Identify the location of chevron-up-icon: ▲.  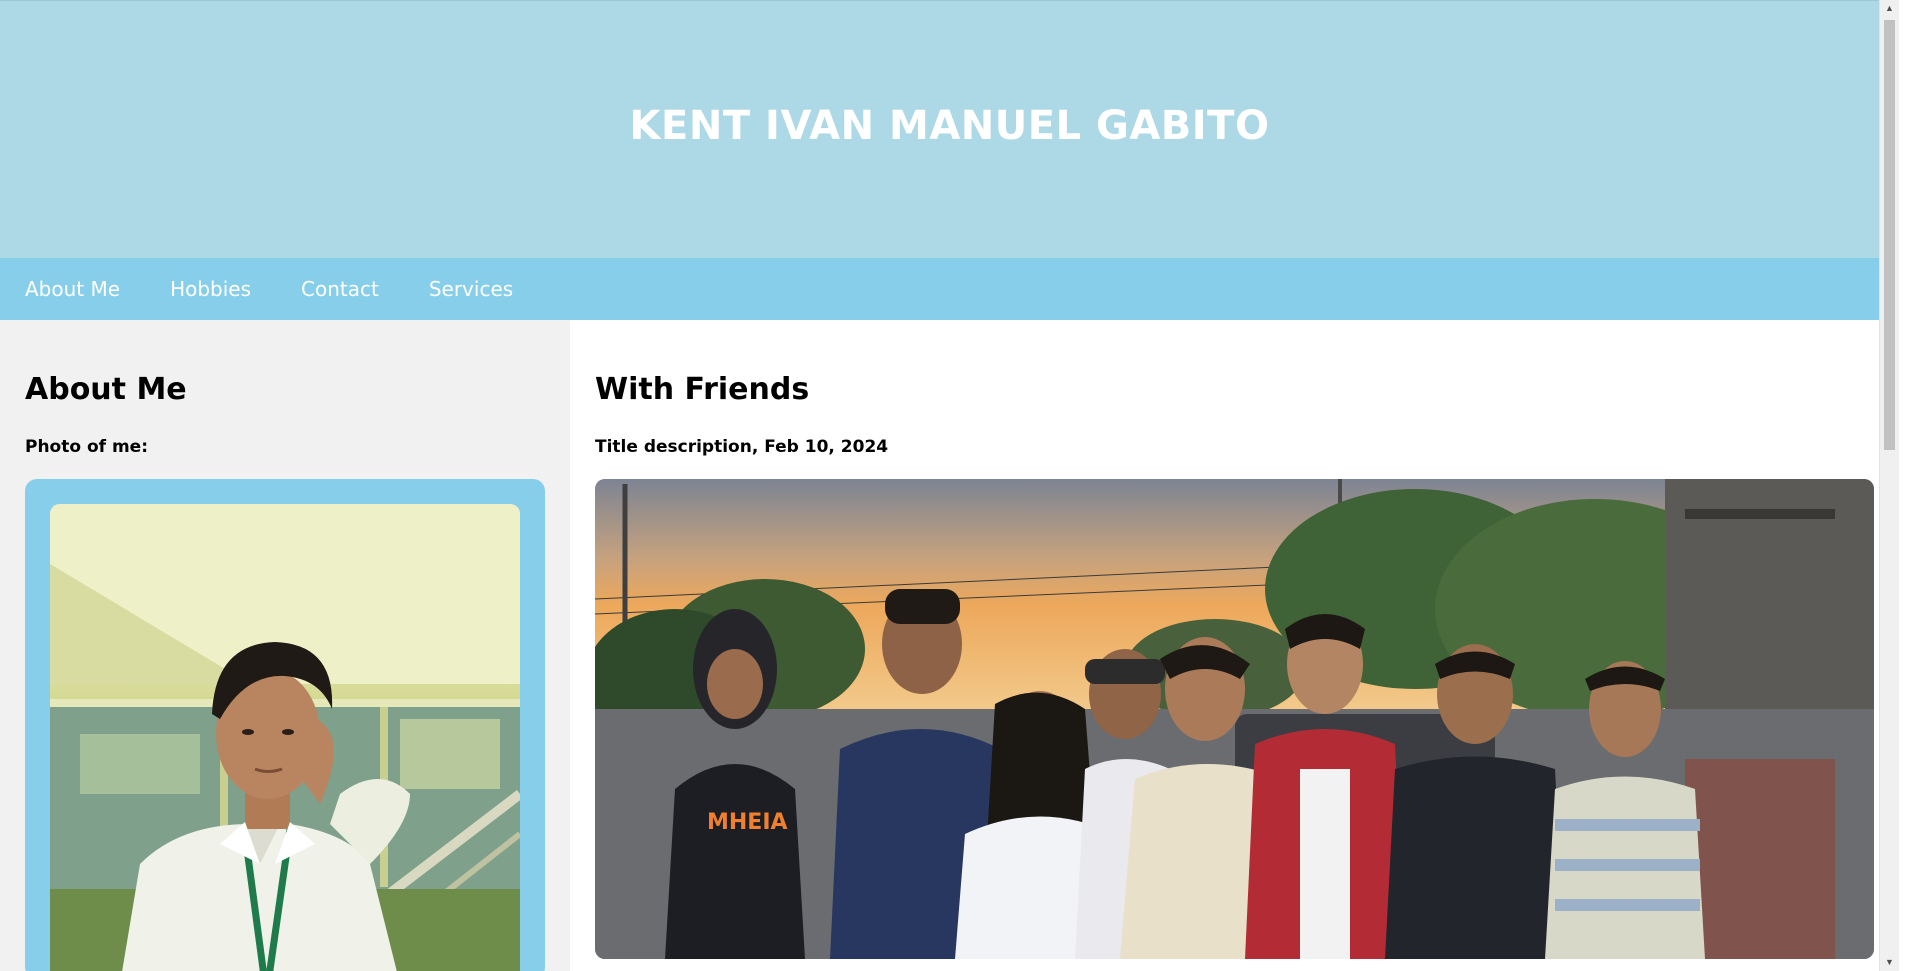
(1889, 8).